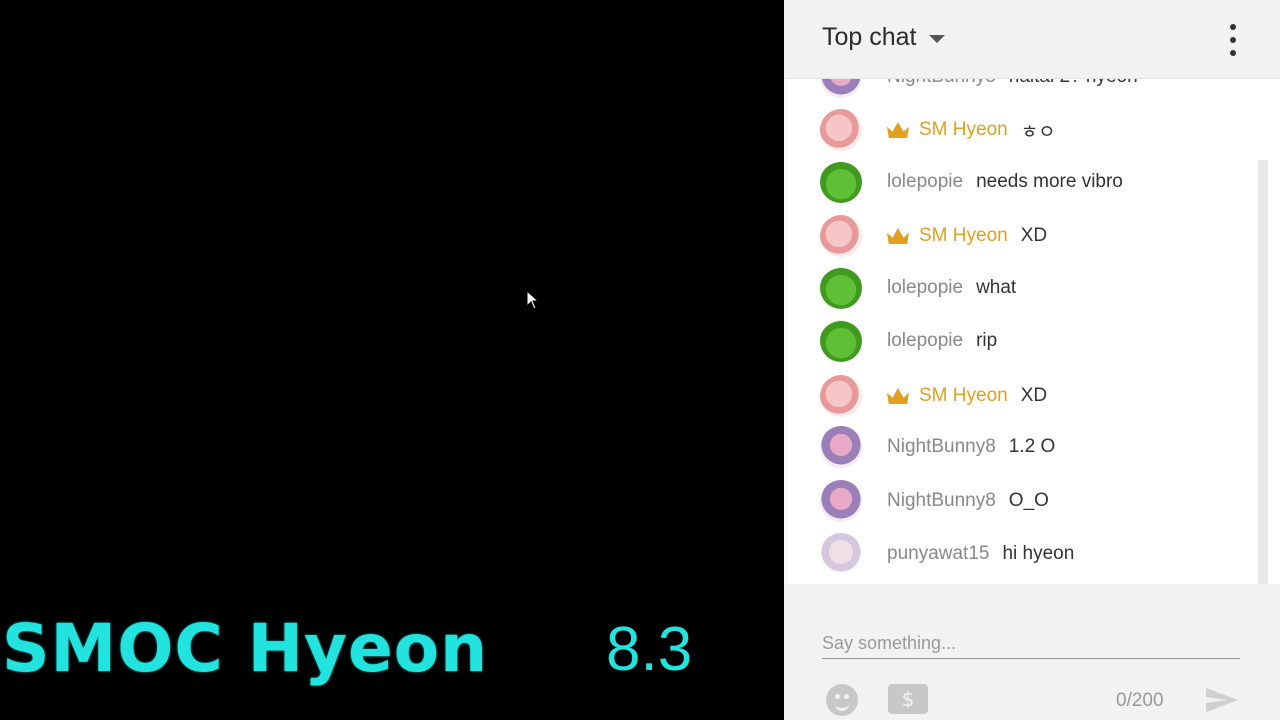  Describe the element at coordinates (908, 699) in the screenshot. I see `dollar-icon: $` at that location.